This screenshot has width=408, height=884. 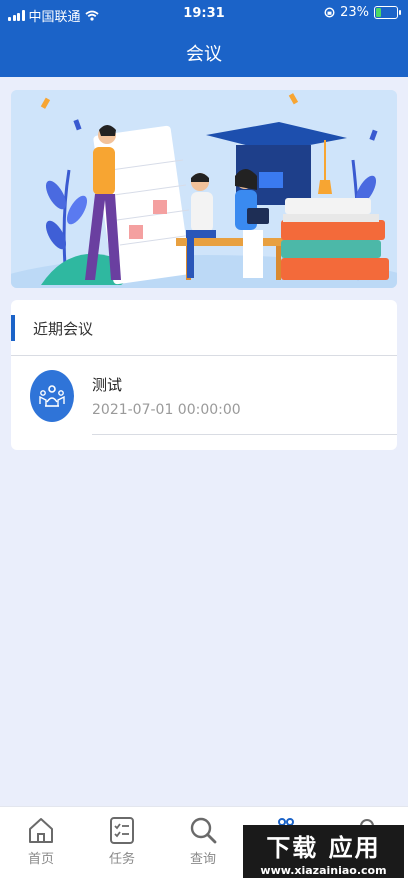 I want to click on meeting-list-item: 测试 2021-07-01 00:00:00, so click(x=204, y=396).